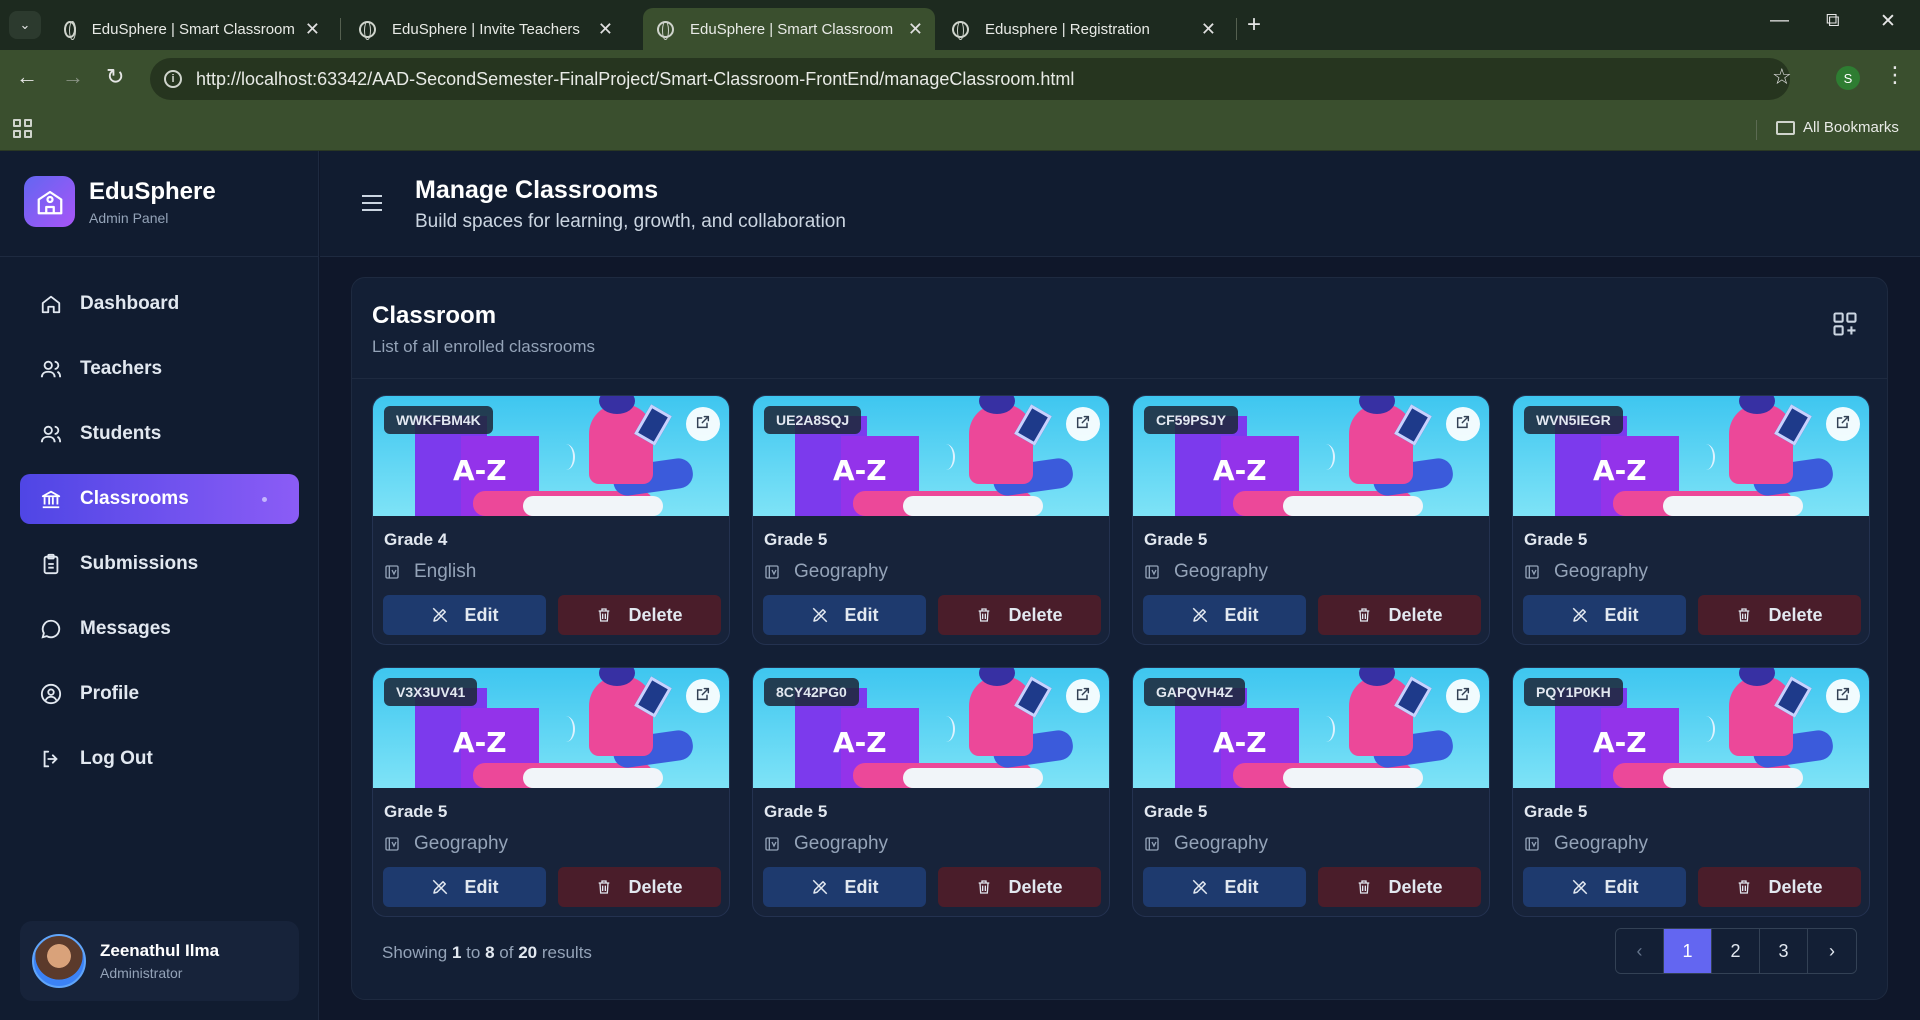 This screenshot has height=1020, width=1920. I want to click on forward-arrow-icon: →, so click(73, 77).